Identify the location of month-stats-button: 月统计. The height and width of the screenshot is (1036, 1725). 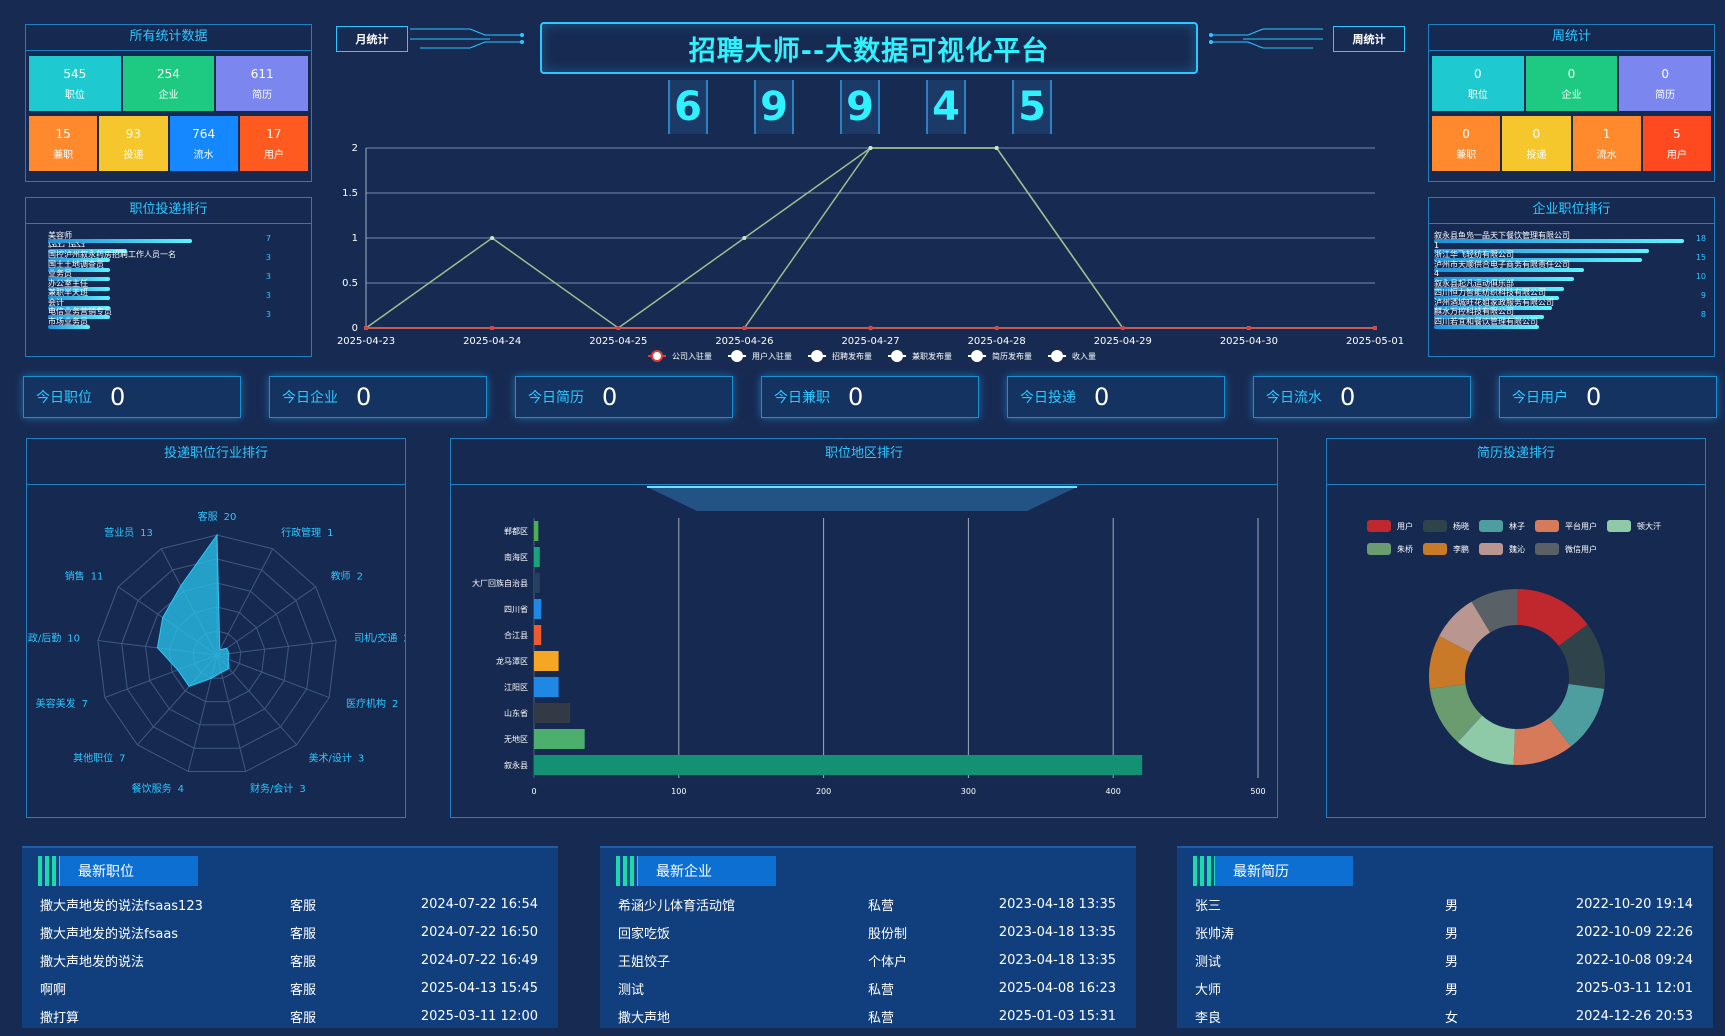
(372, 39).